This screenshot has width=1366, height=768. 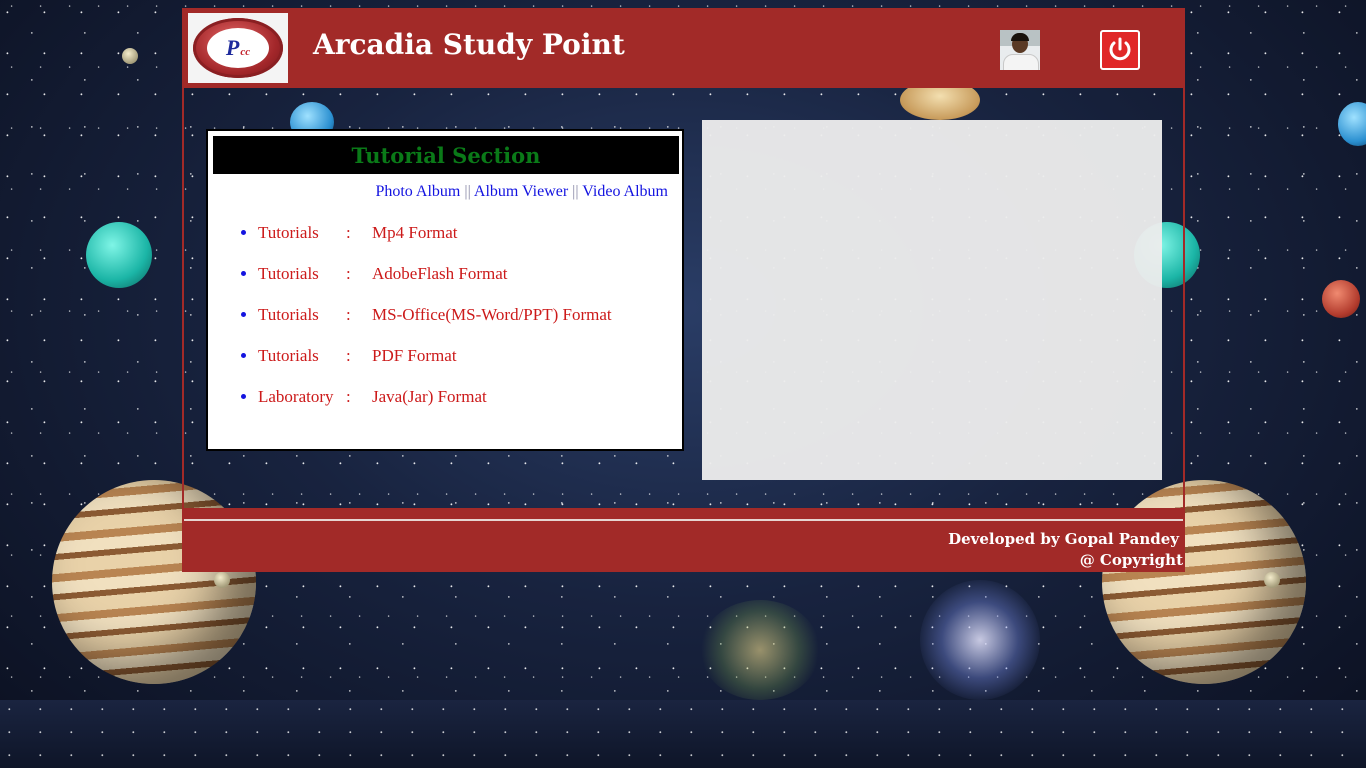 I want to click on footer: Developed by Gopal Pandey @ Copyright, so click(x=683, y=541).